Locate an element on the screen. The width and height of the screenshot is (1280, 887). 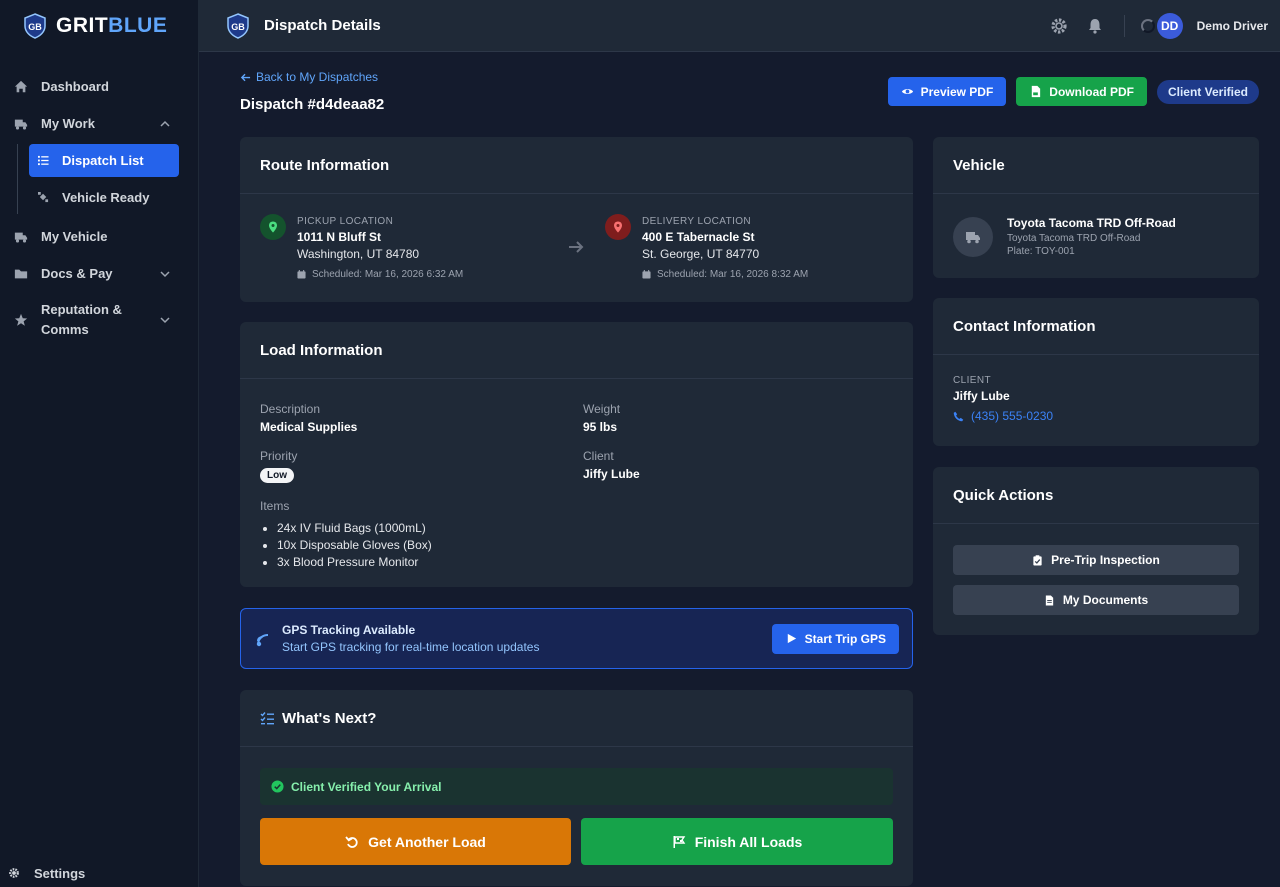
vehicle-avatar is located at coordinates (973, 236).